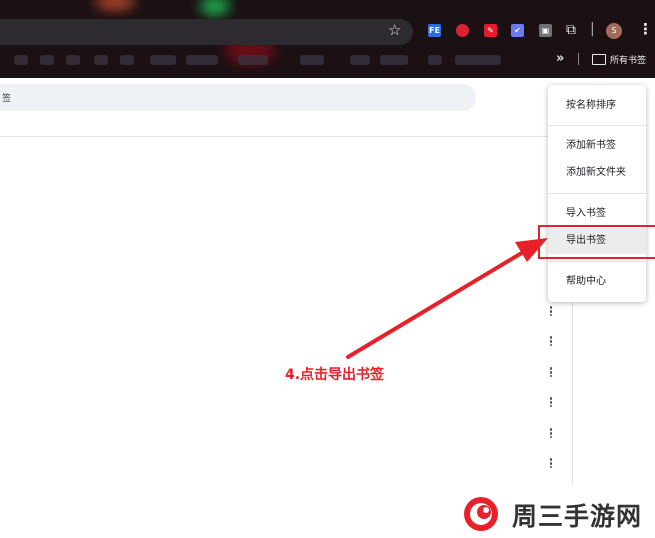  I want to click on menu-item-help-center: 帮助中心, so click(597, 282).